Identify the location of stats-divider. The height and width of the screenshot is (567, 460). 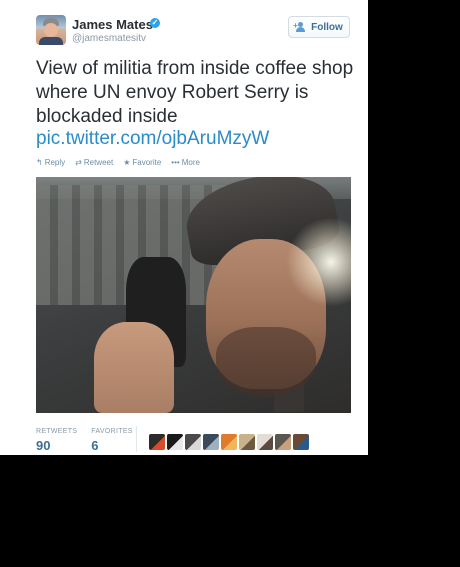
(136, 439).